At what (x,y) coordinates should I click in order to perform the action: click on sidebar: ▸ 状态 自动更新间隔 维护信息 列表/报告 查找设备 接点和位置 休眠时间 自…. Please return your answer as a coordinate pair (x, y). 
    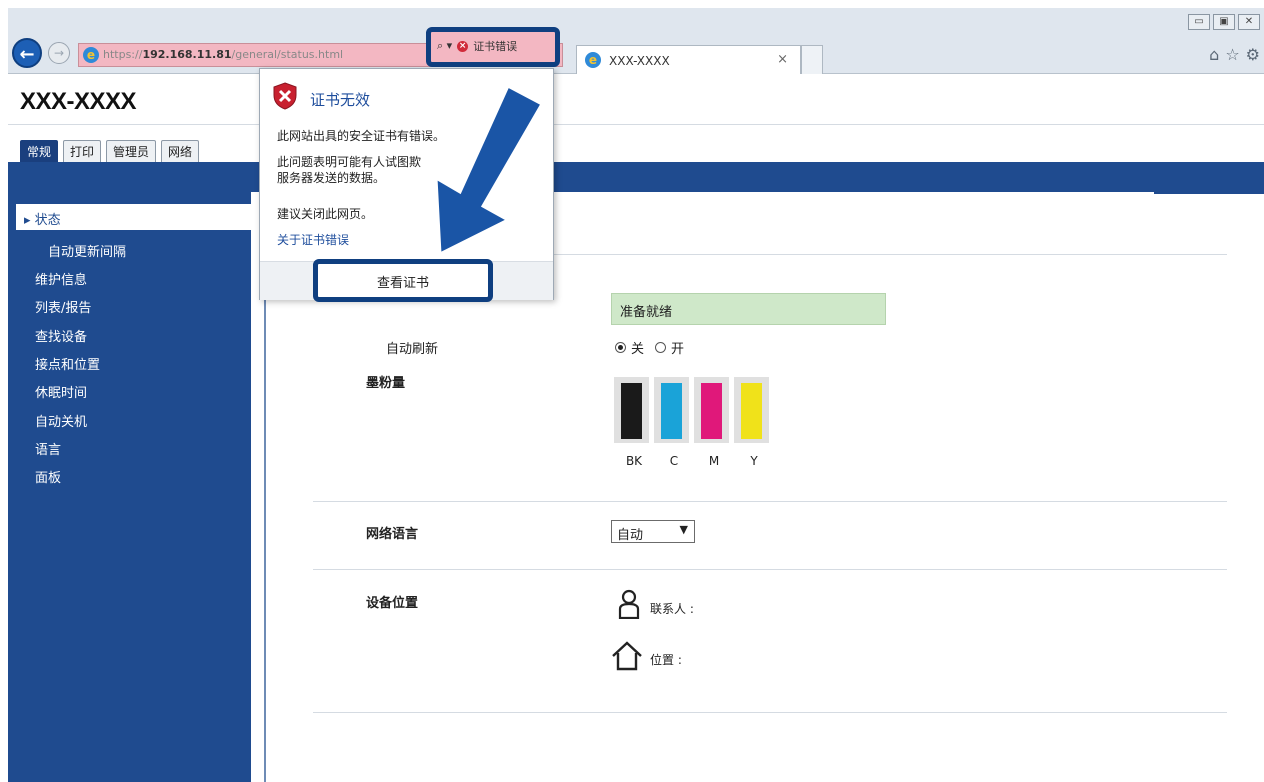
    Looking at the image, I should click on (129, 487).